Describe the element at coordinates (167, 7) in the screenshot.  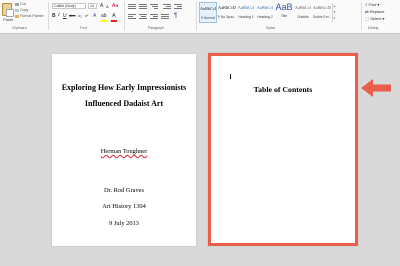
I see `decrease-indent-icon` at that location.